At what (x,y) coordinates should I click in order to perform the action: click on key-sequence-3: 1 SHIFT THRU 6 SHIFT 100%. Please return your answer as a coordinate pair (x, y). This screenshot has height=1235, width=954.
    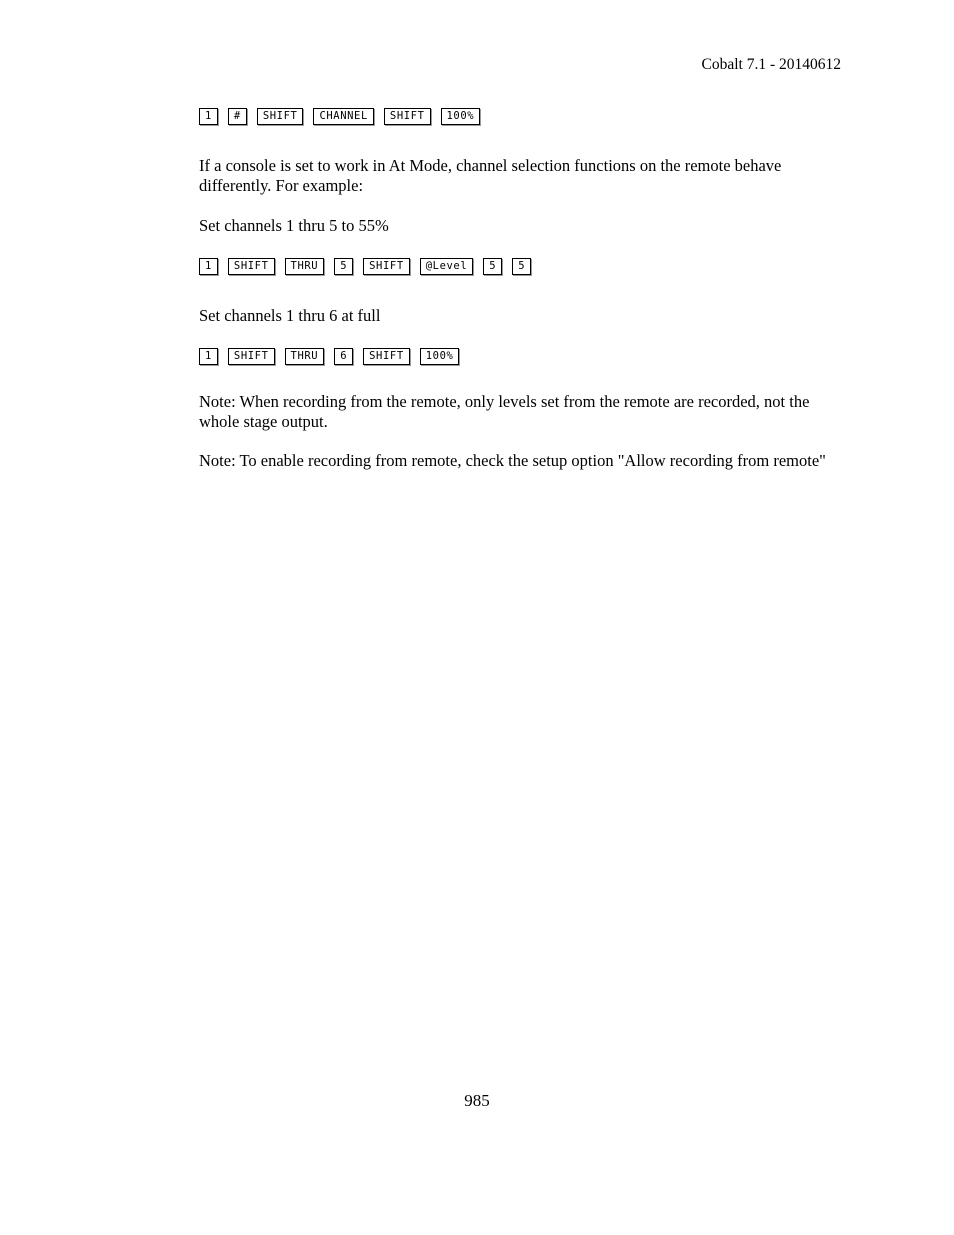
    Looking at the image, I should click on (524, 358).